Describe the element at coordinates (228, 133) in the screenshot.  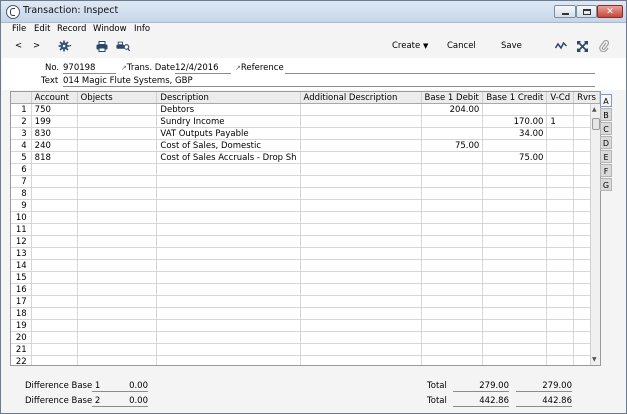
I see `description-cell: VAT Outputs Payable` at that location.